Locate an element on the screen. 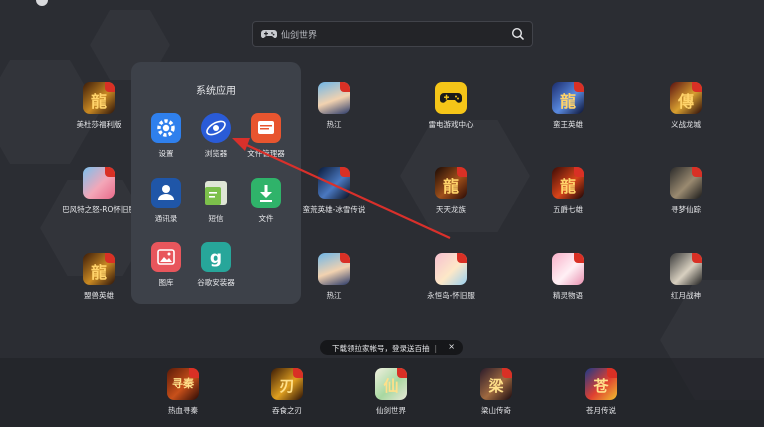 The image size is (764, 427). dock-app: 寻秦 热血寻秦 is located at coordinates (183, 392).